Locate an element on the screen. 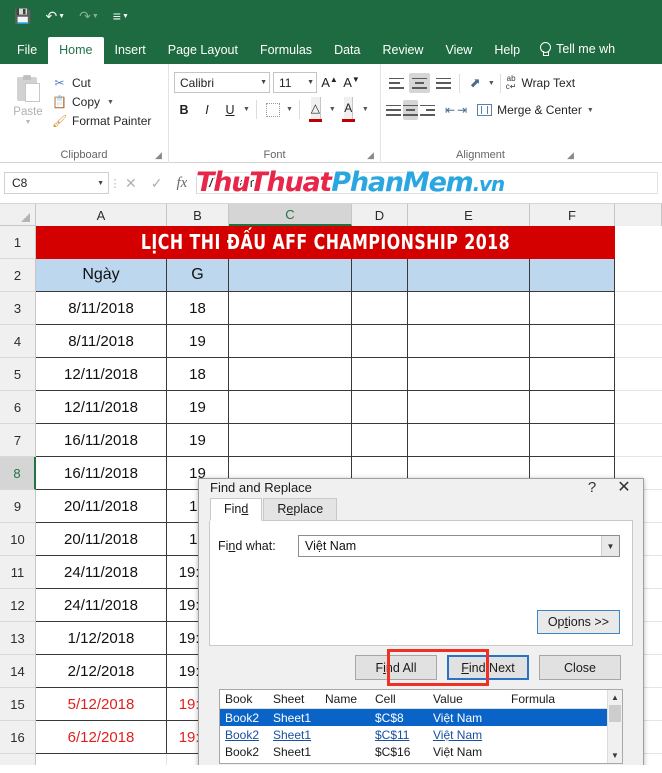 The width and height of the screenshot is (662, 773). cell-a16: 6/12/2018 is located at coordinates (101, 737).